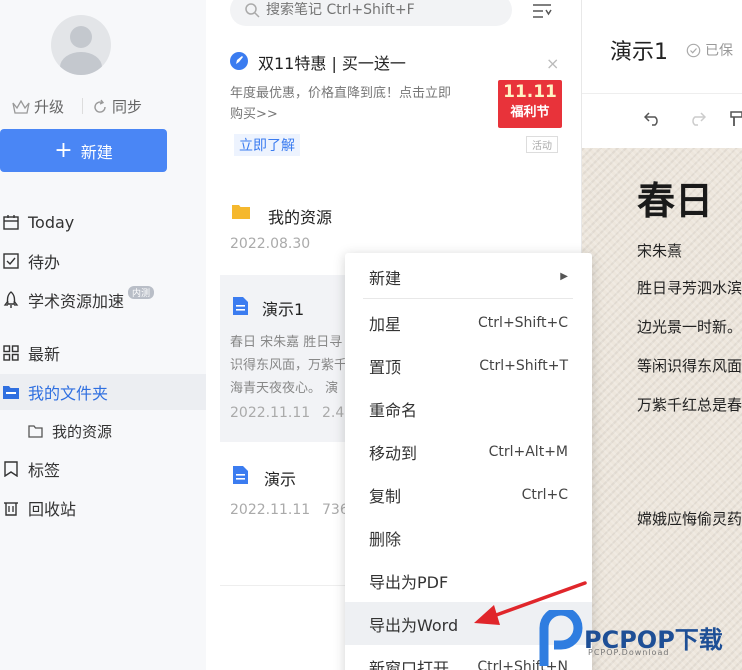  Describe the element at coordinates (280, 479) in the screenshot. I see `list-item-title: 演示` at that location.